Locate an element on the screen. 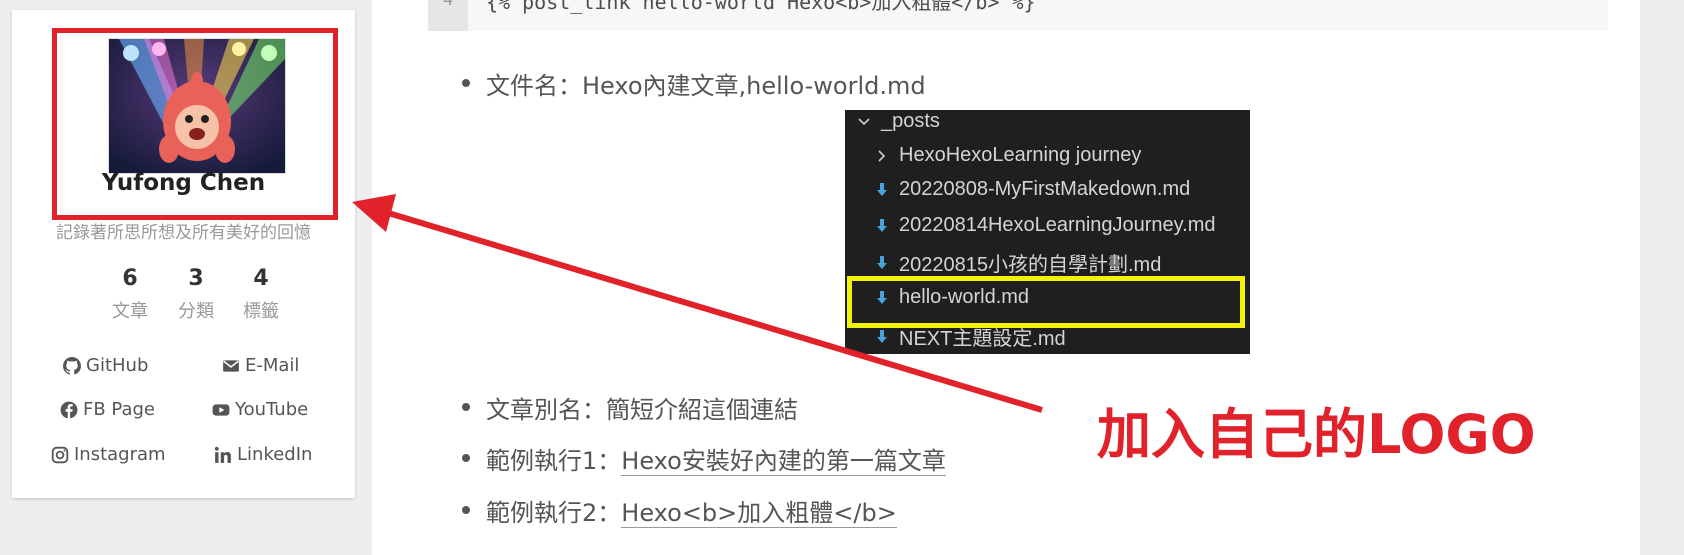 The image size is (1684, 555). list-item-example-2: 範例執行2：Hexo<b>加入粗體</b> is located at coordinates (679, 510).